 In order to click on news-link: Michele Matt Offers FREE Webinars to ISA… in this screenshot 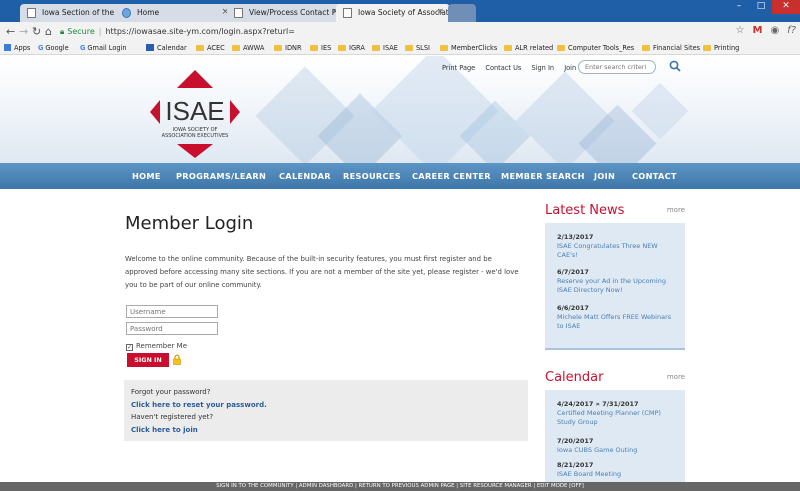, I will do `click(617, 322)`.